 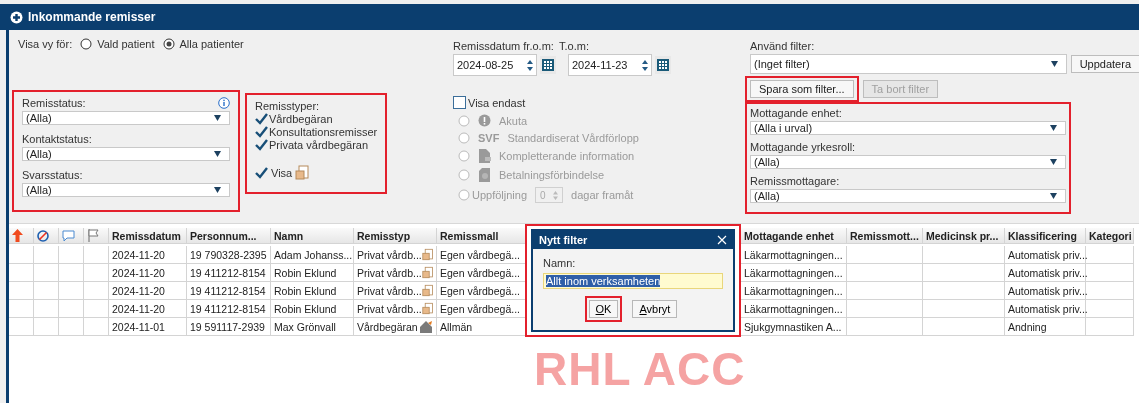 What do you see at coordinates (92, 17) in the screenshot?
I see `window-title: Inkommande remisser` at bounding box center [92, 17].